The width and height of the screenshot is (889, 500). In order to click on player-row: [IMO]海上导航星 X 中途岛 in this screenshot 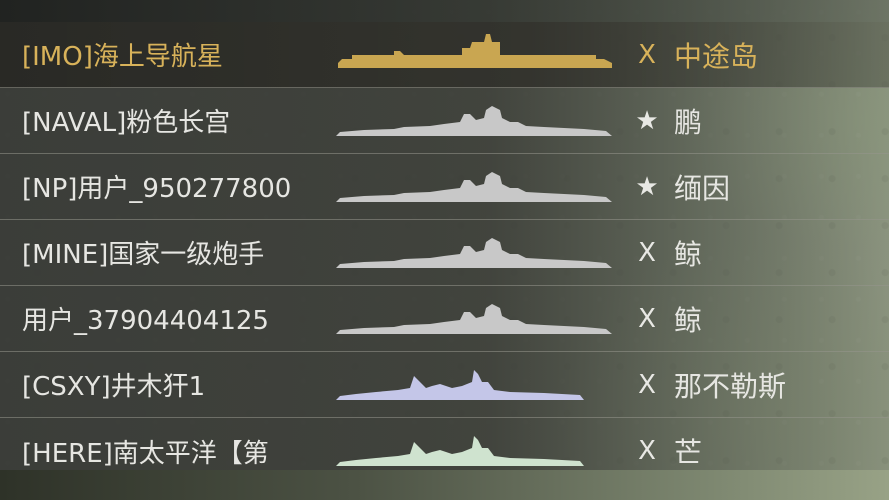, I will do `click(444, 55)`.